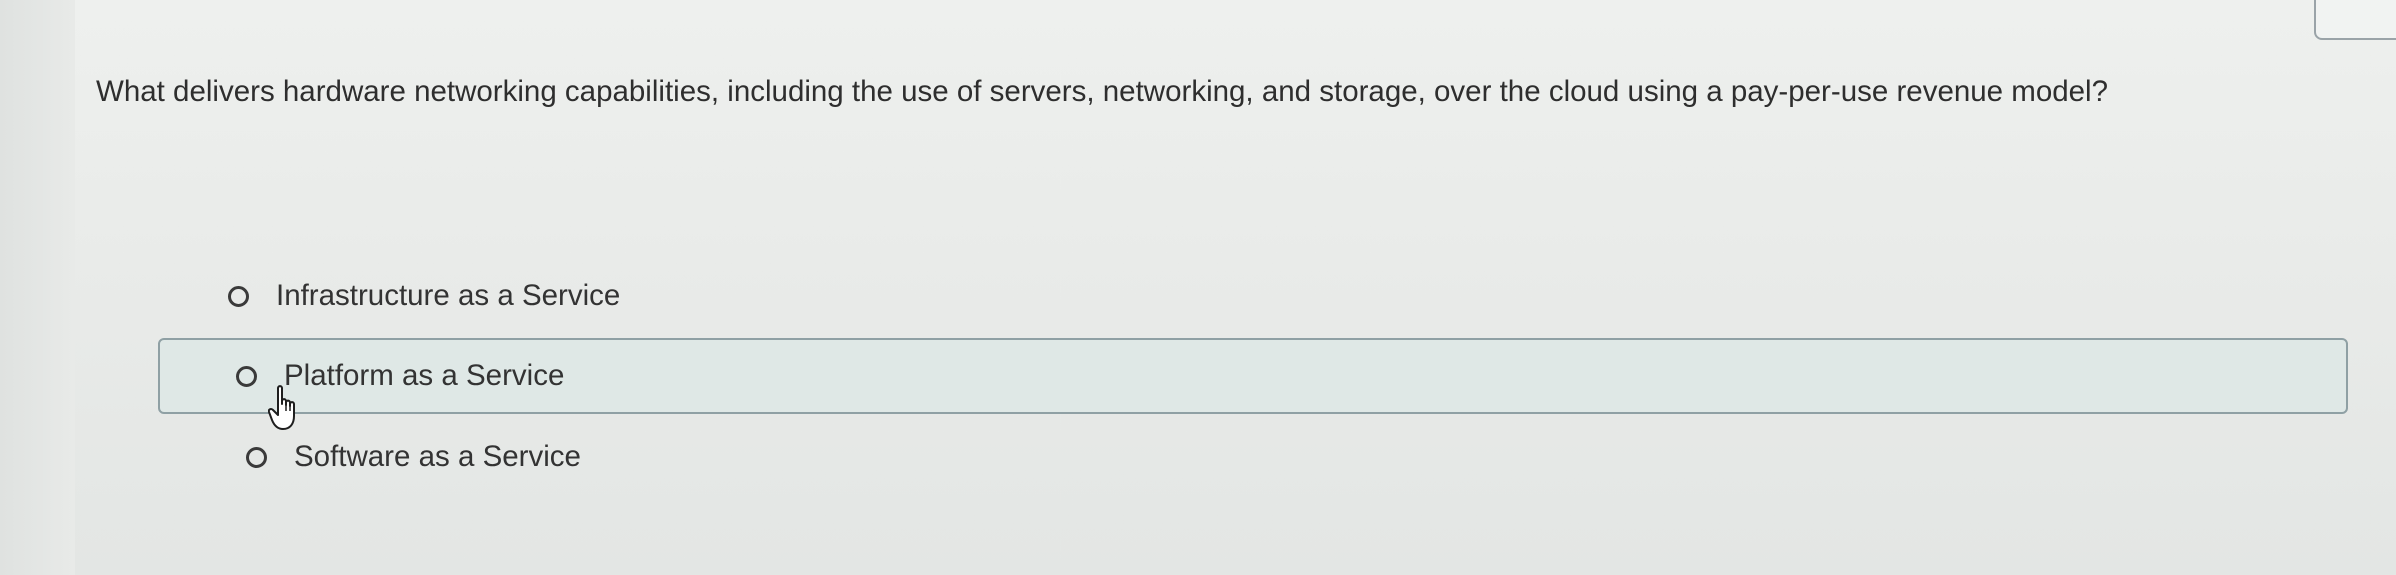  I want to click on corner-panel, so click(2355, 20).